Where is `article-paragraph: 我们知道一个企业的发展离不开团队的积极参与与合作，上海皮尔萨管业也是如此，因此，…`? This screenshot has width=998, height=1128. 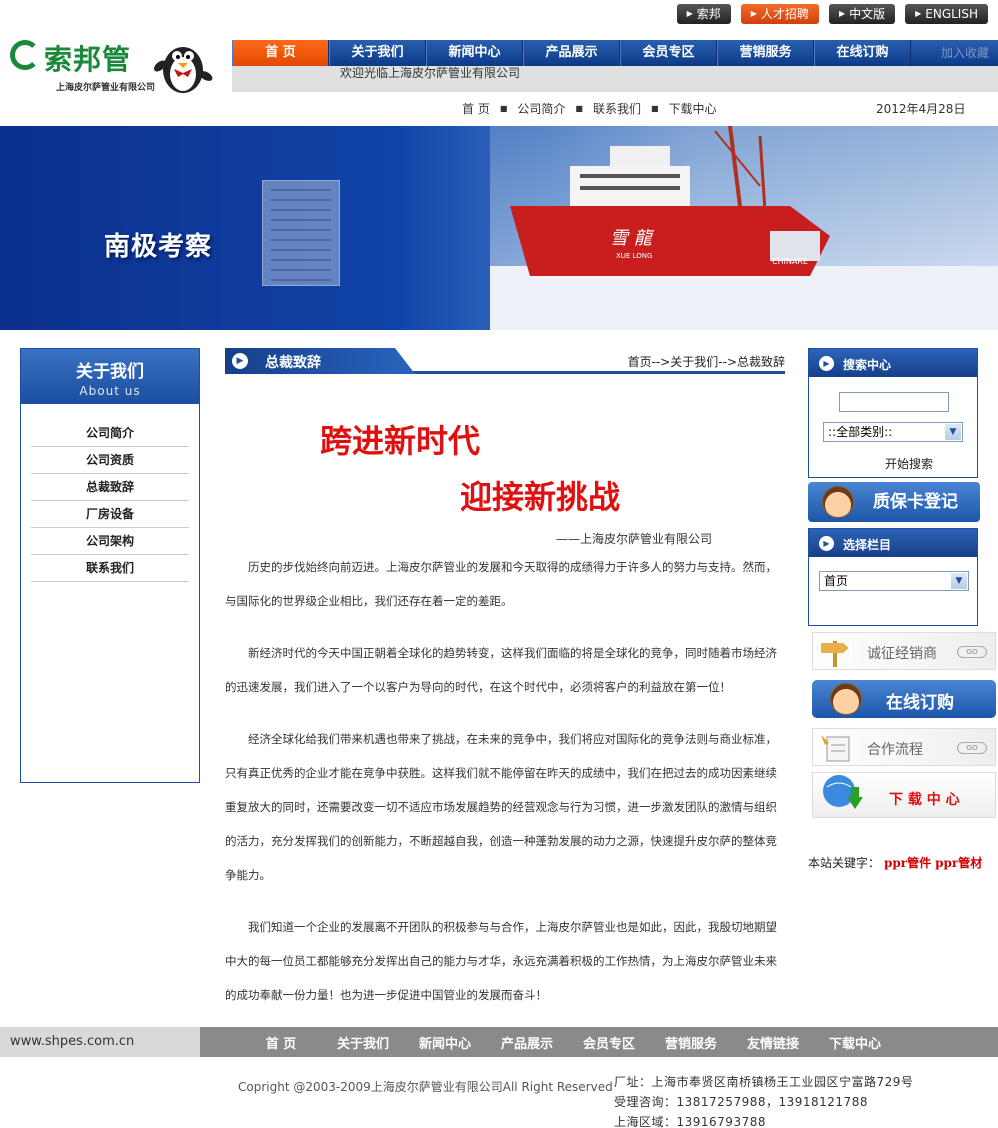 article-paragraph: 我们知道一个企业的发展离不开团队的积极参与与合作，上海皮尔萨管业也是如此，因此，… is located at coordinates (501, 961).